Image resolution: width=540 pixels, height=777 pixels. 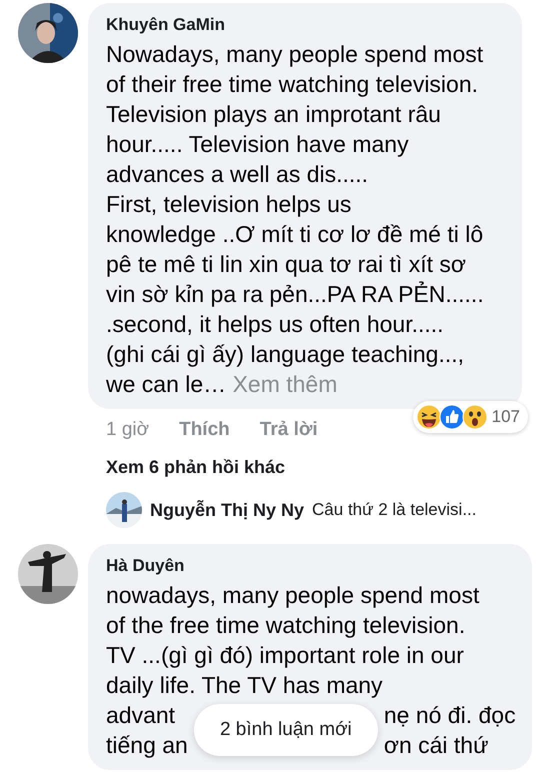 I want to click on view-more-replies-link: Xem 6 phản hồi khác, so click(x=305, y=459).